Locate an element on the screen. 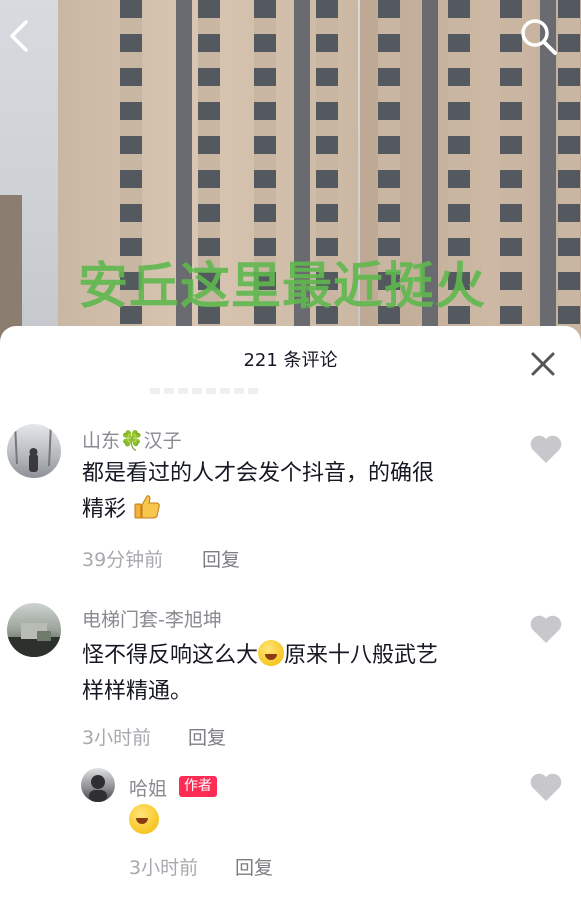 Image resolution: width=581 pixels, height=898 pixels. comments-count-title: 221 条评论 is located at coordinates (290, 360).